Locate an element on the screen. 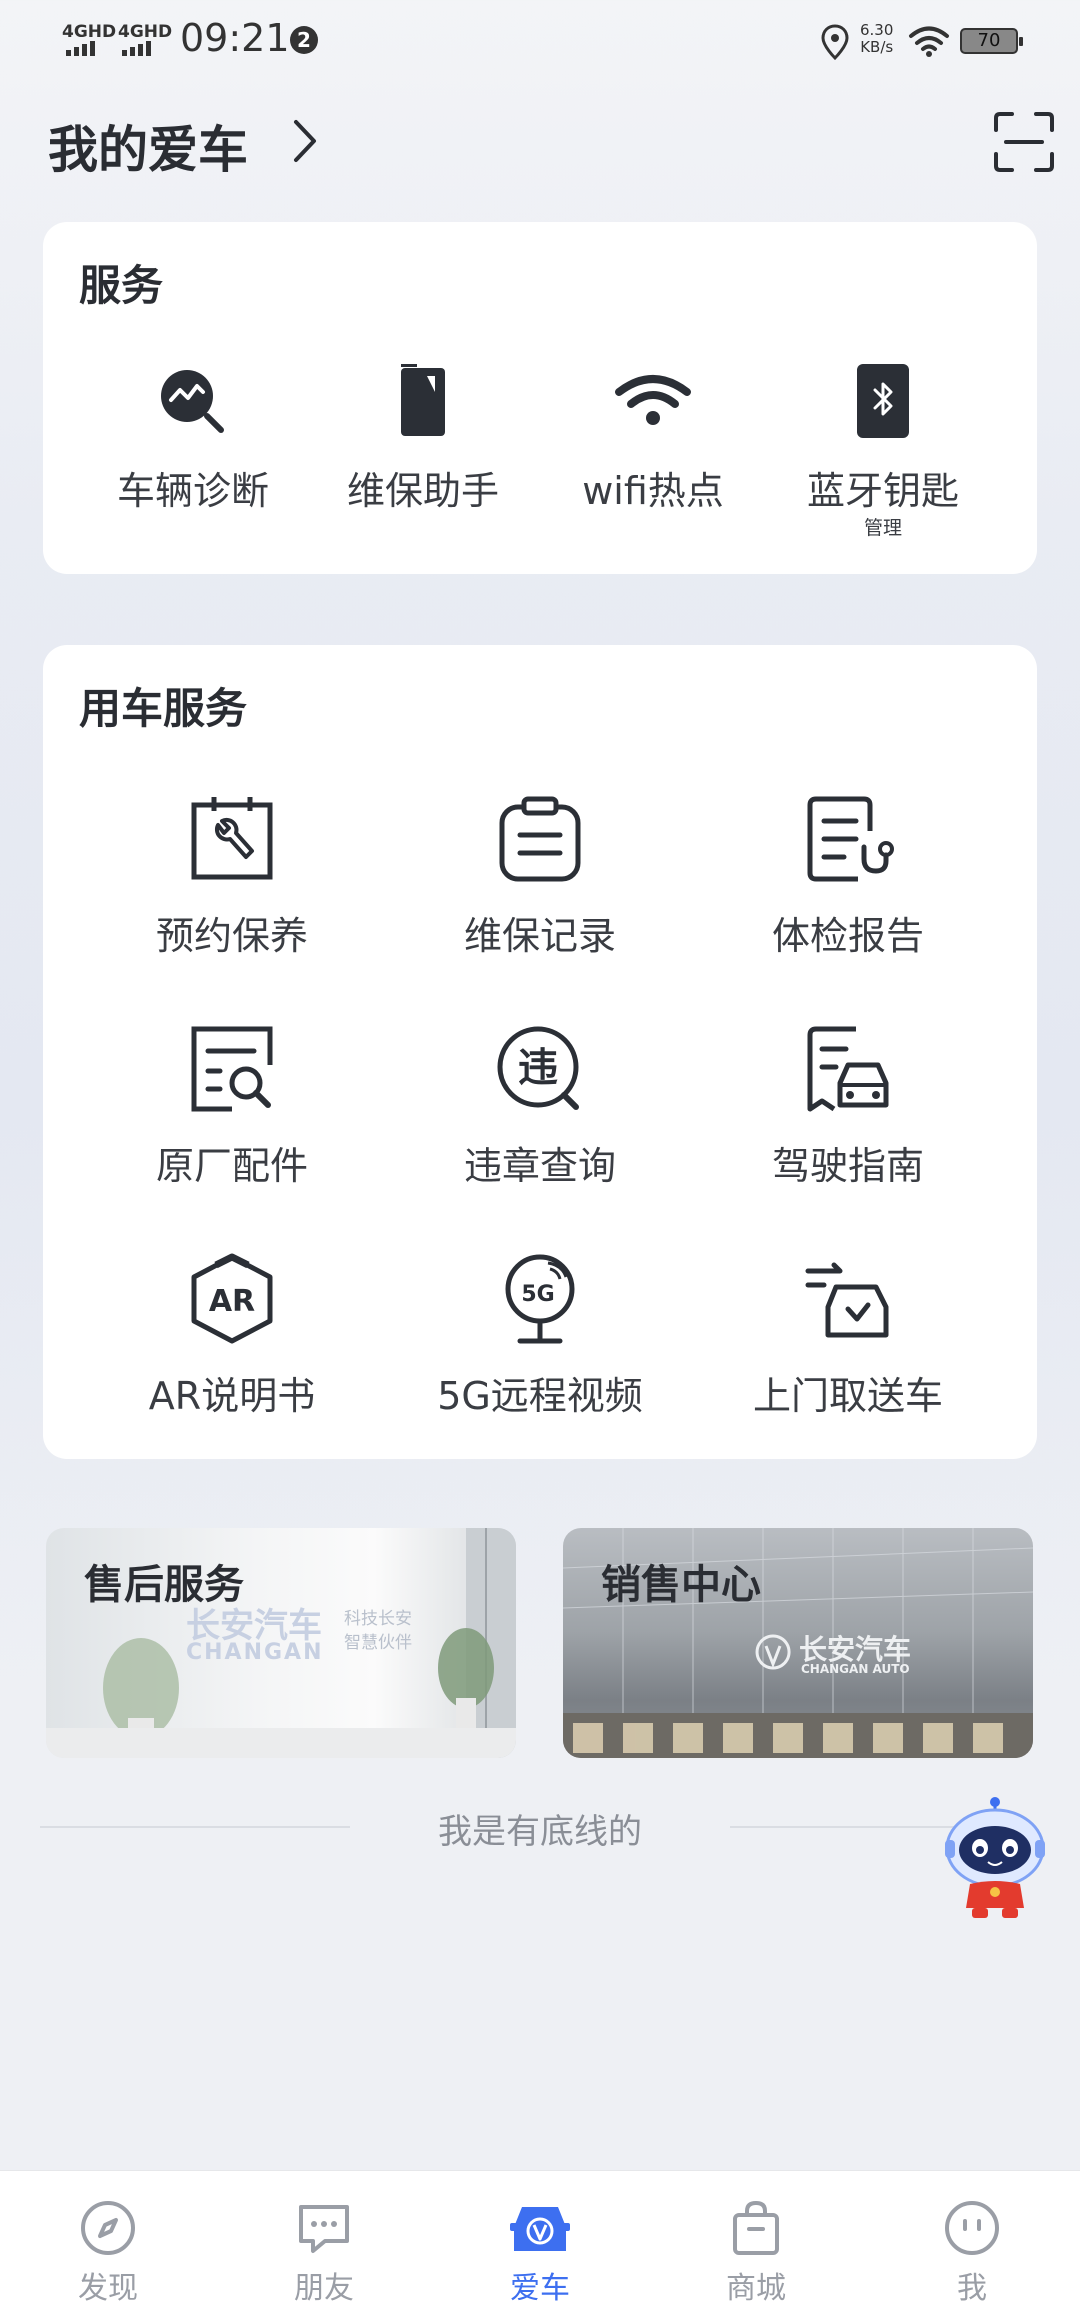 This screenshot has width=1080, height=2317. tab-label: 我 is located at coordinates (972, 2288).